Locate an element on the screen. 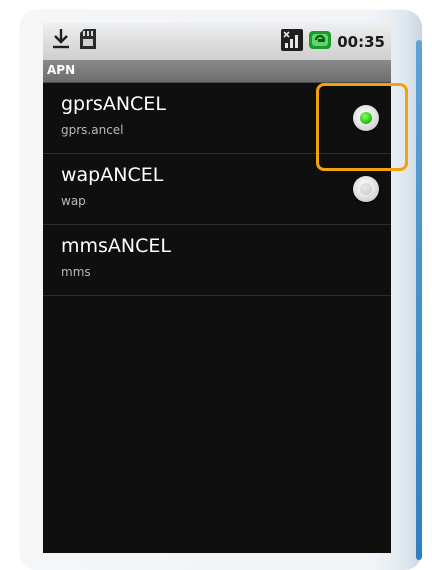 This screenshot has width=432, height=570. selection-highlight-box is located at coordinates (362, 127).